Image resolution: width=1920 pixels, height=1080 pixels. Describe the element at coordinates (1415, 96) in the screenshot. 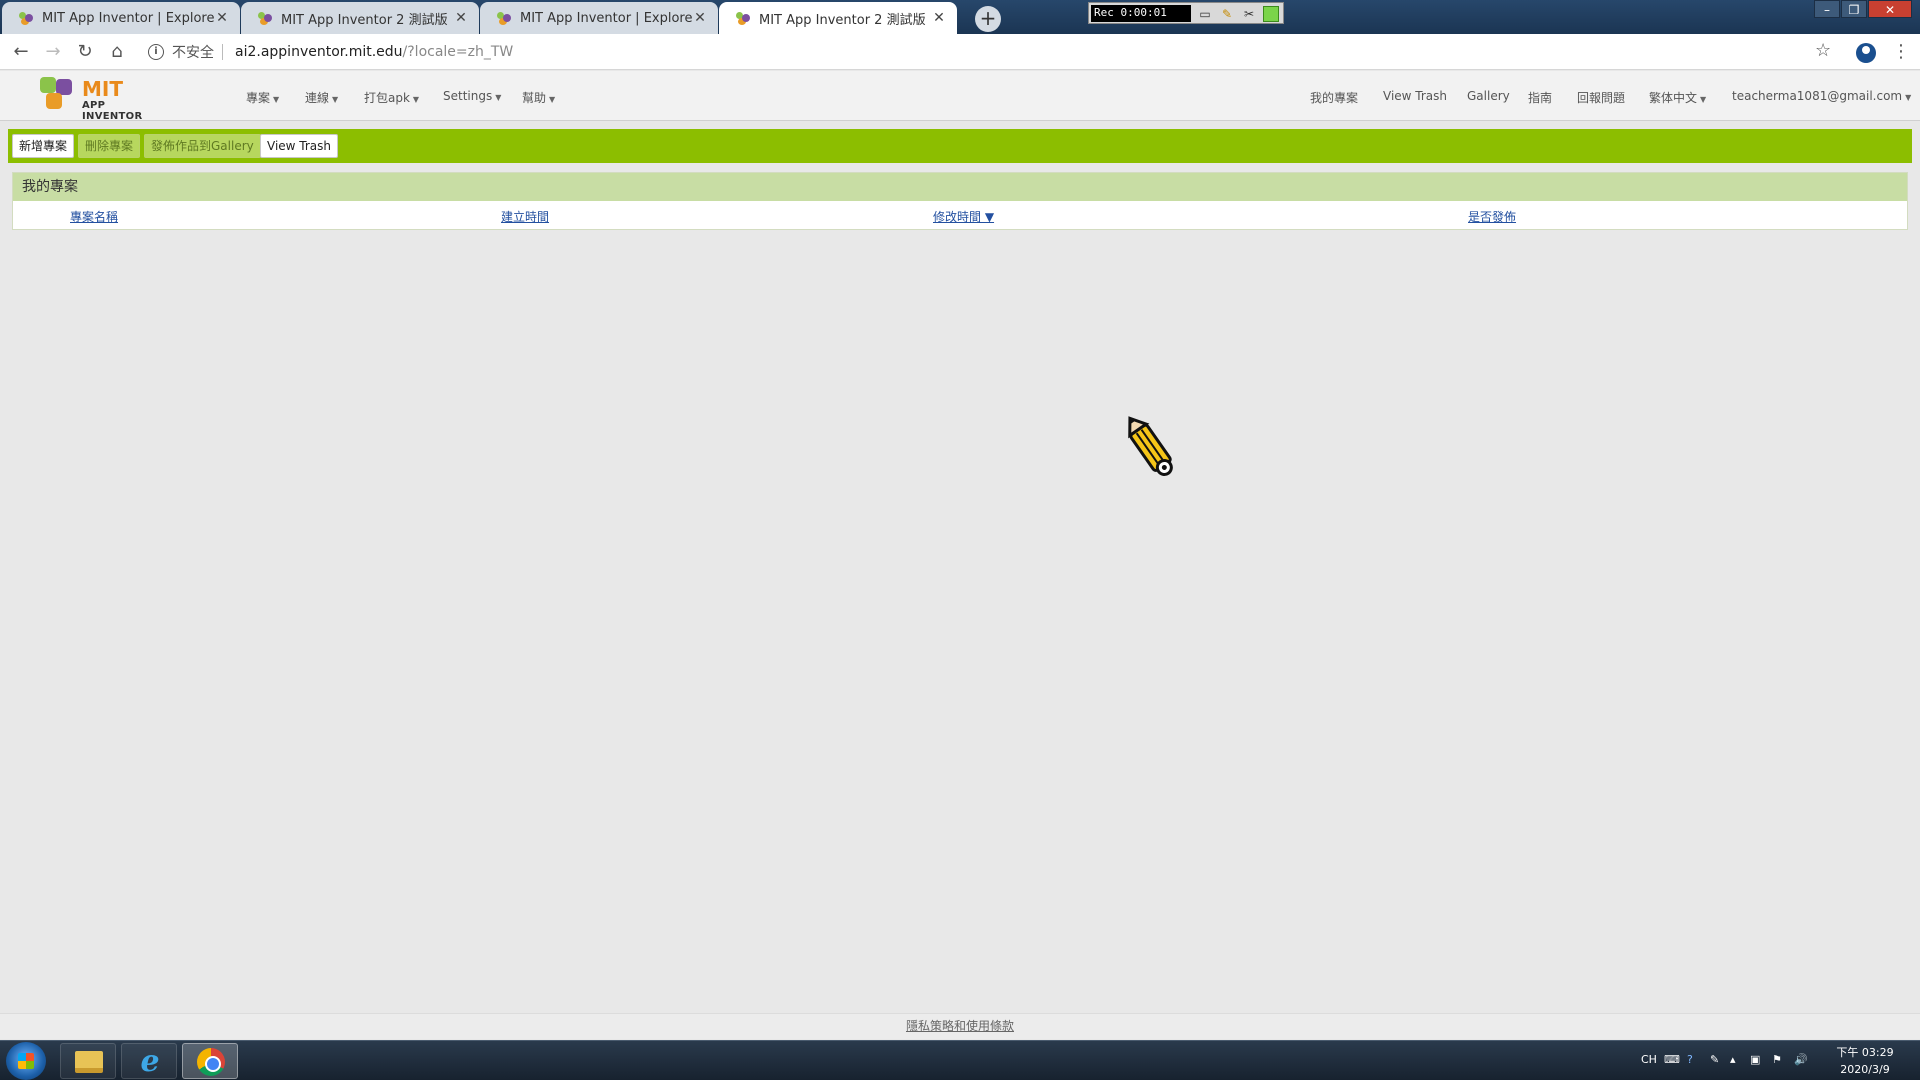

I see `nav-view-trash: View Trash` at that location.